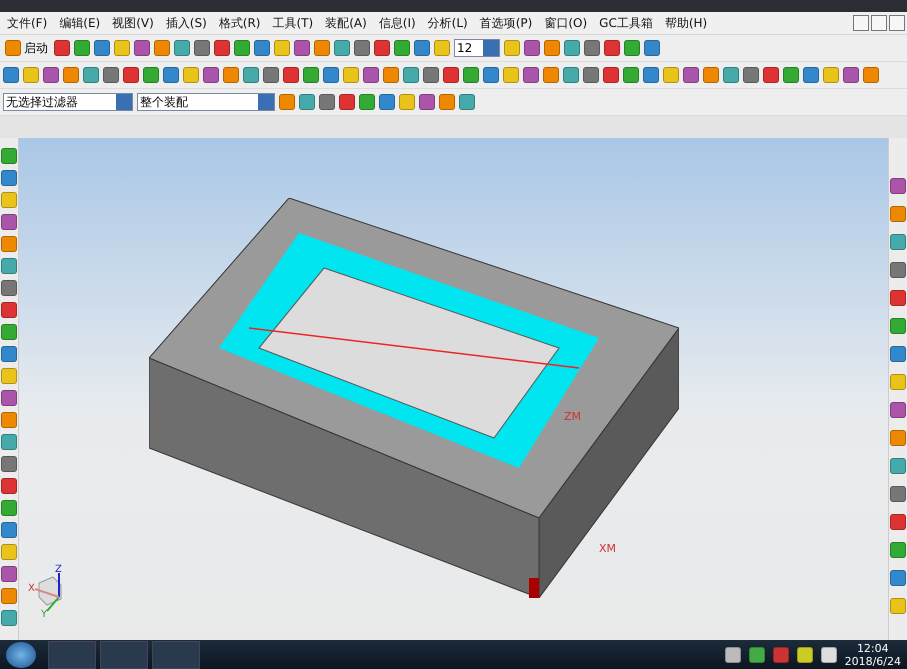 The height and width of the screenshot is (669, 907). I want to click on restore-button, so click(879, 23).